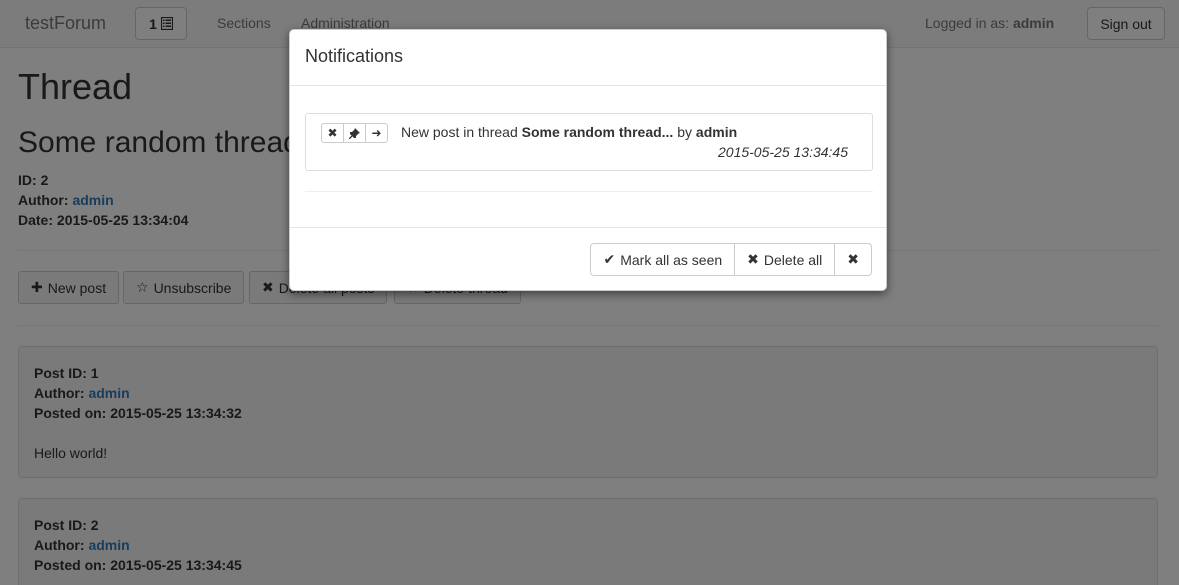  What do you see at coordinates (685, 132) in the screenshot?
I see `notification-by: by` at bounding box center [685, 132].